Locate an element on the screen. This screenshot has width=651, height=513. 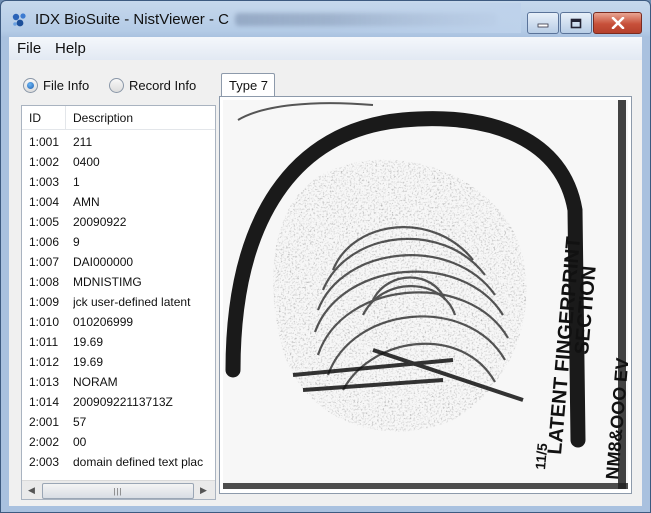
row-id: 1:002 is located at coordinates (44, 162).